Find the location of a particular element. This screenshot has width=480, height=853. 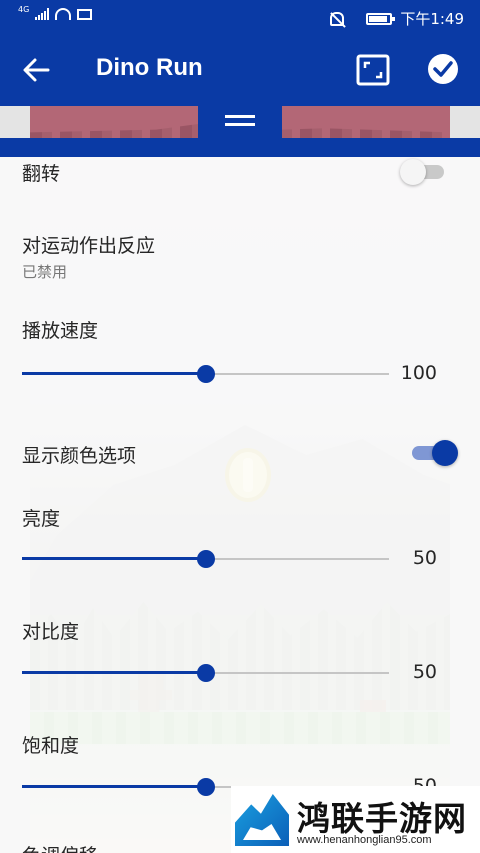

contrast-label: 对比度 is located at coordinates (51, 632).